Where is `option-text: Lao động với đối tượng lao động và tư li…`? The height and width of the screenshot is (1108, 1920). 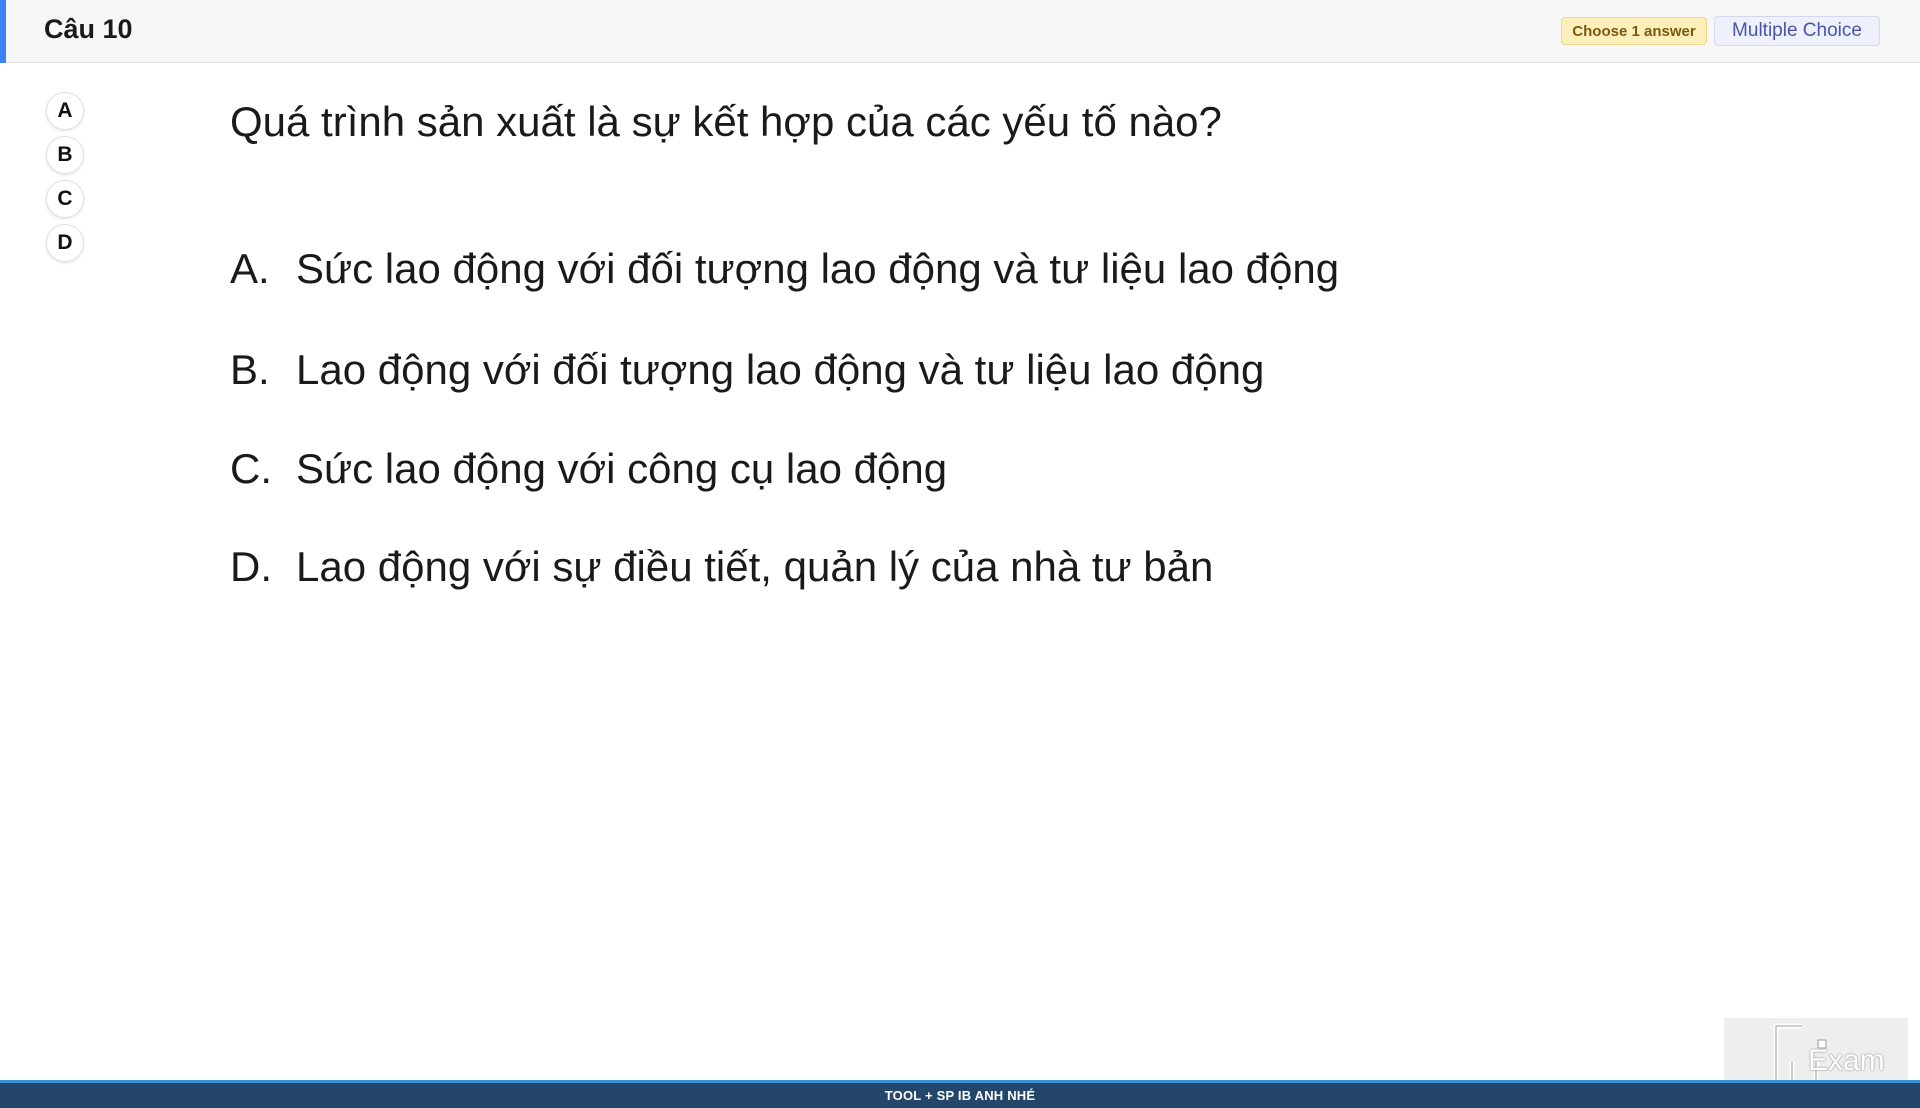 option-text: Lao động với đối tượng lao động và tư li… is located at coordinates (780, 369).